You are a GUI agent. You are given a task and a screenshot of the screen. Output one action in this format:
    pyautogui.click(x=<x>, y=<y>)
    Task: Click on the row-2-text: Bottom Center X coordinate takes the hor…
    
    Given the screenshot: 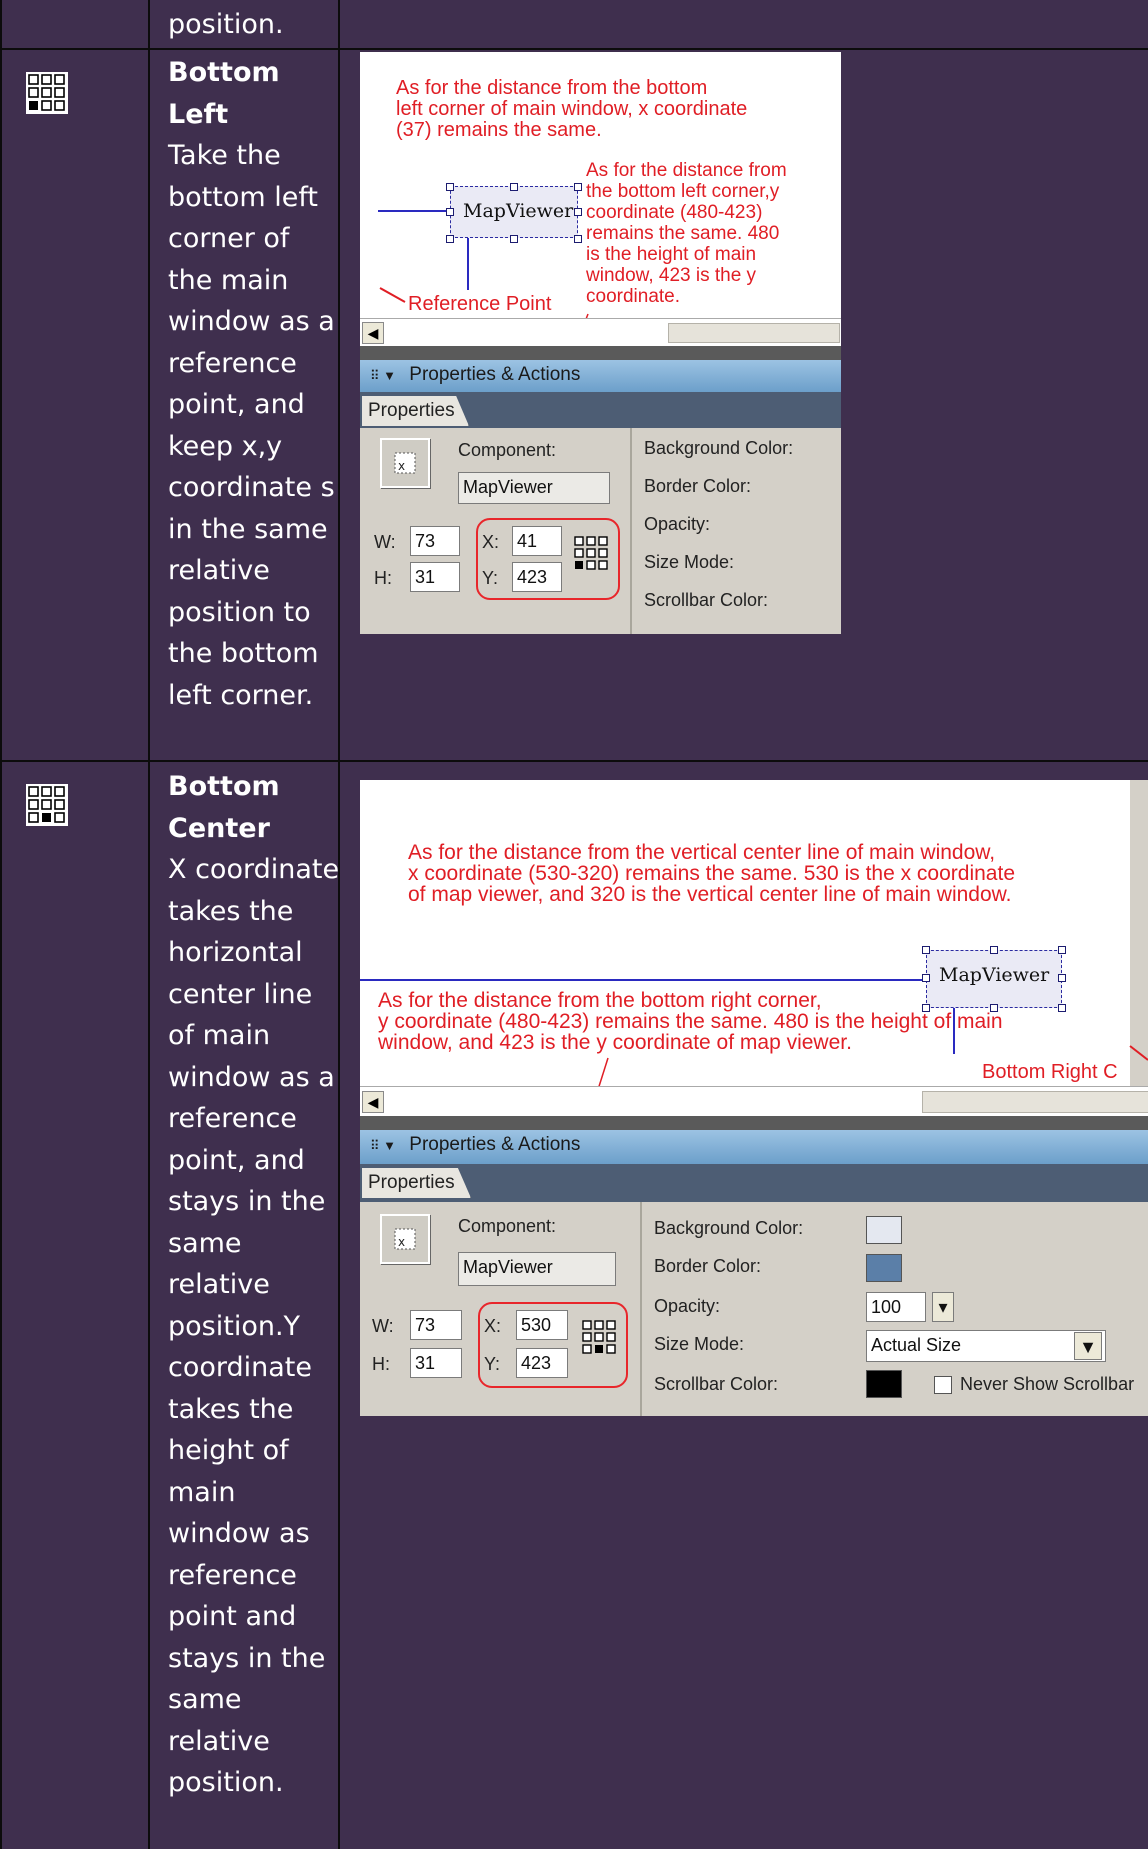 What is the action you would take?
    pyautogui.click(x=254, y=1285)
    